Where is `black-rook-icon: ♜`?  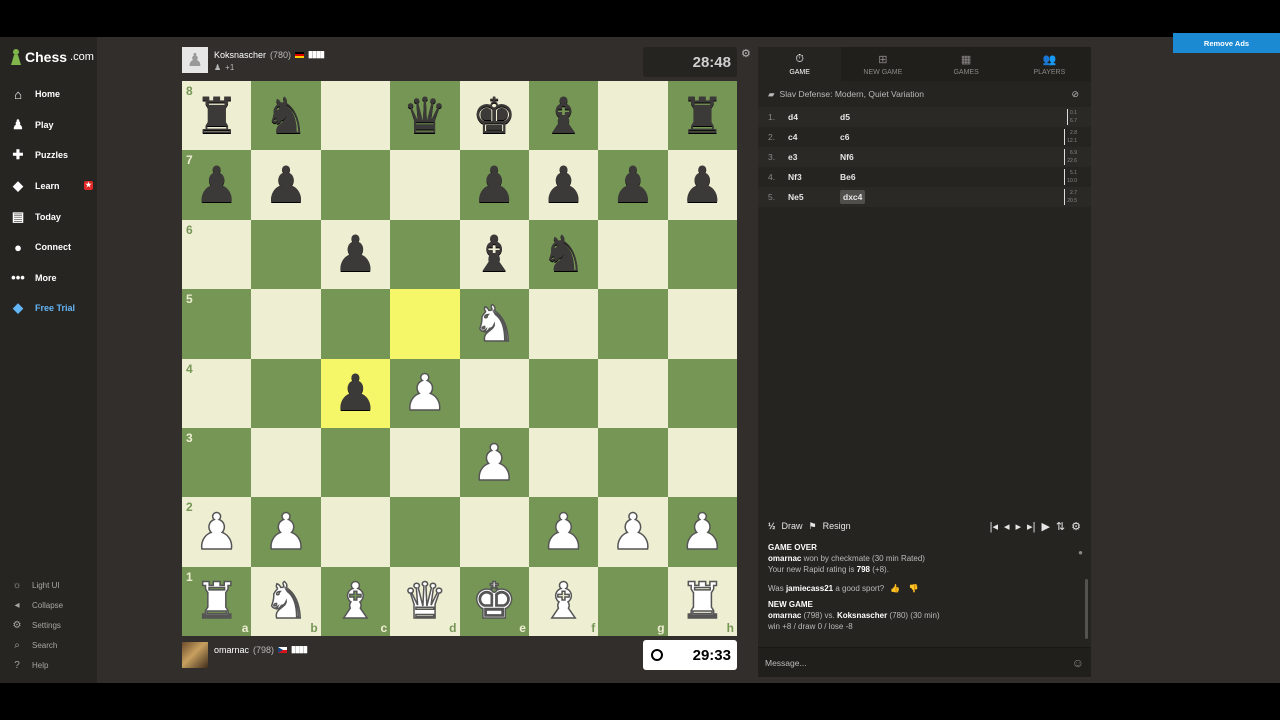
black-rook-icon: ♜ is located at coordinates (216, 116).